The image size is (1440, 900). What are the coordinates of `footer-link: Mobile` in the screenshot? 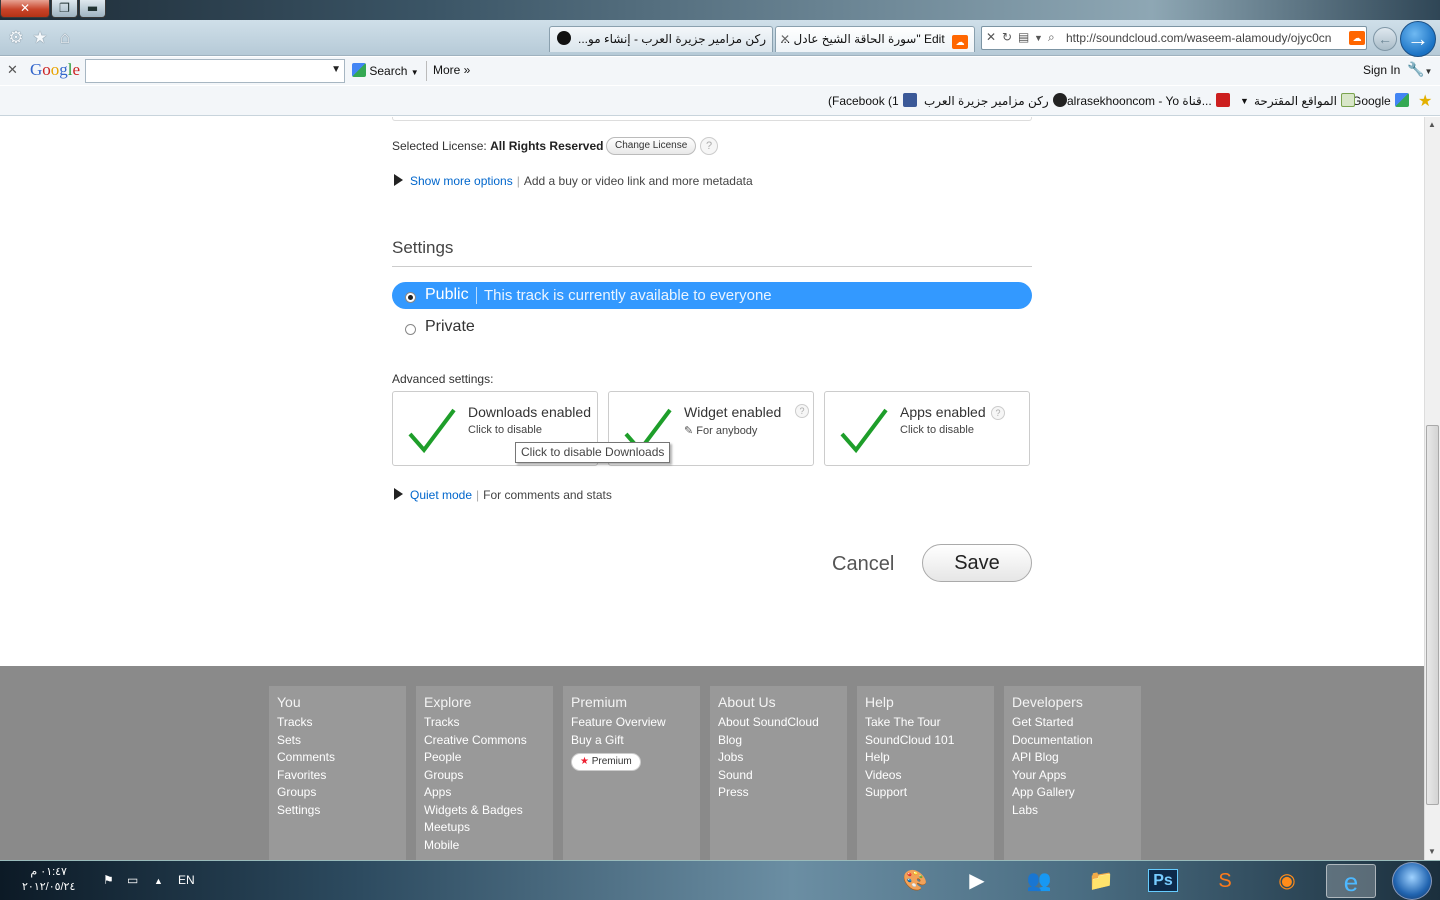 It's located at (484, 846).